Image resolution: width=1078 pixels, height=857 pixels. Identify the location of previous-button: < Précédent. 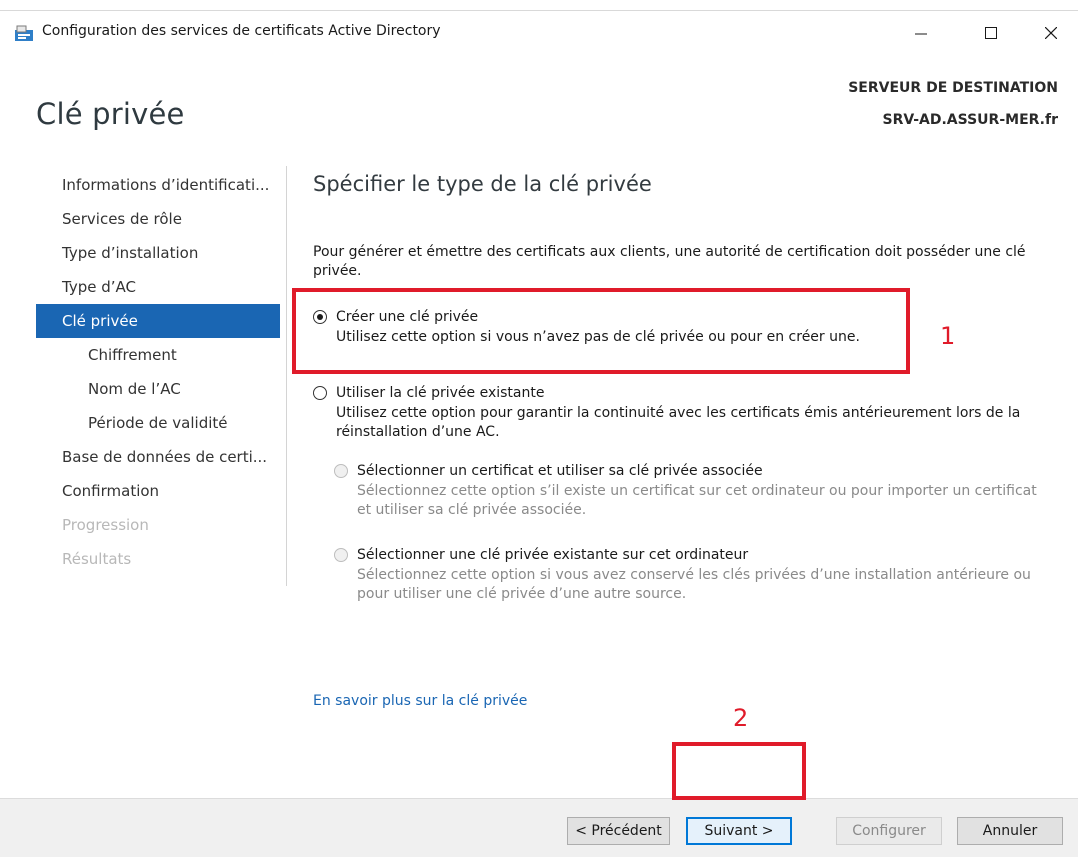
(618, 831).